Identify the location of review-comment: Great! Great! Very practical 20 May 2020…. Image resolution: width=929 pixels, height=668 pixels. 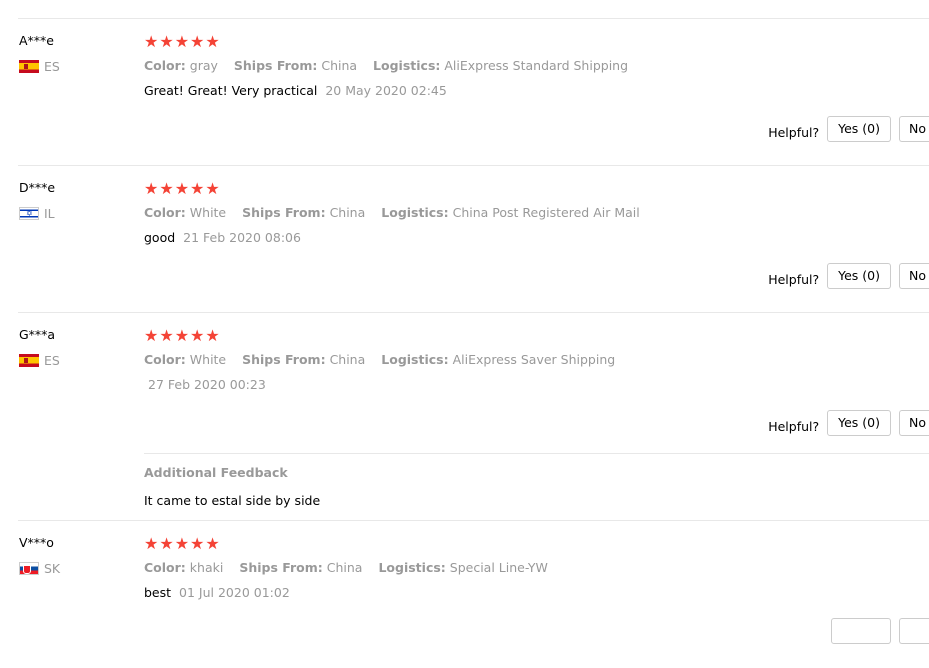
(295, 90).